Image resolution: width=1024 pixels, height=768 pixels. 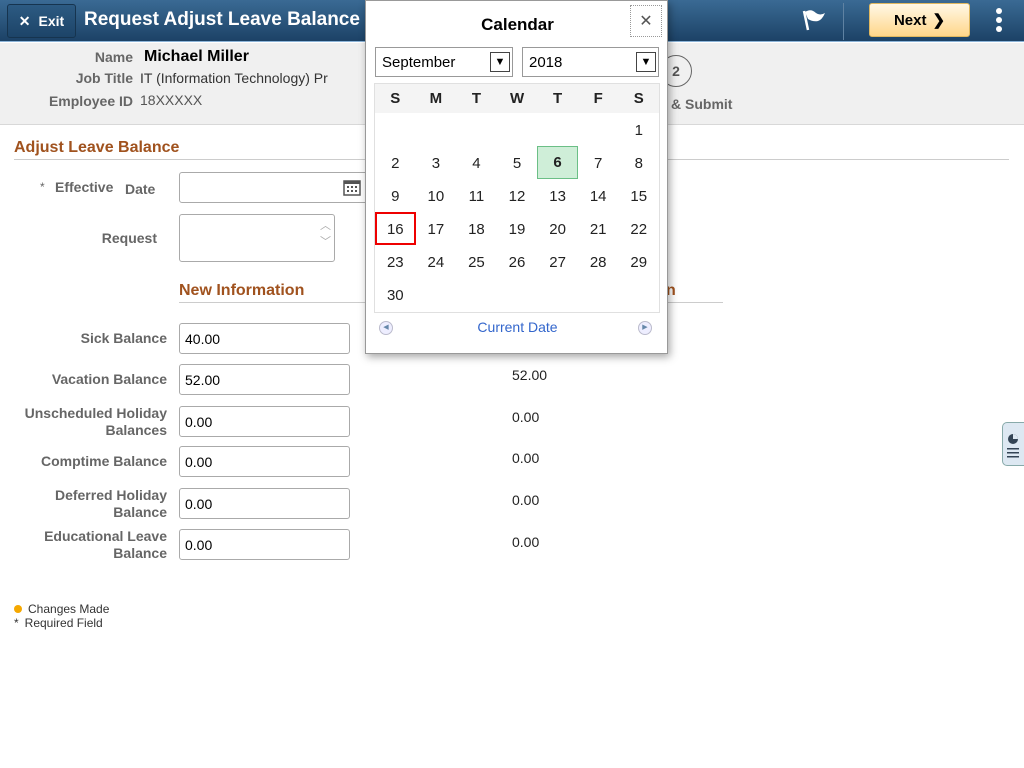 I want to click on calendar-day: 24, so click(x=436, y=261).